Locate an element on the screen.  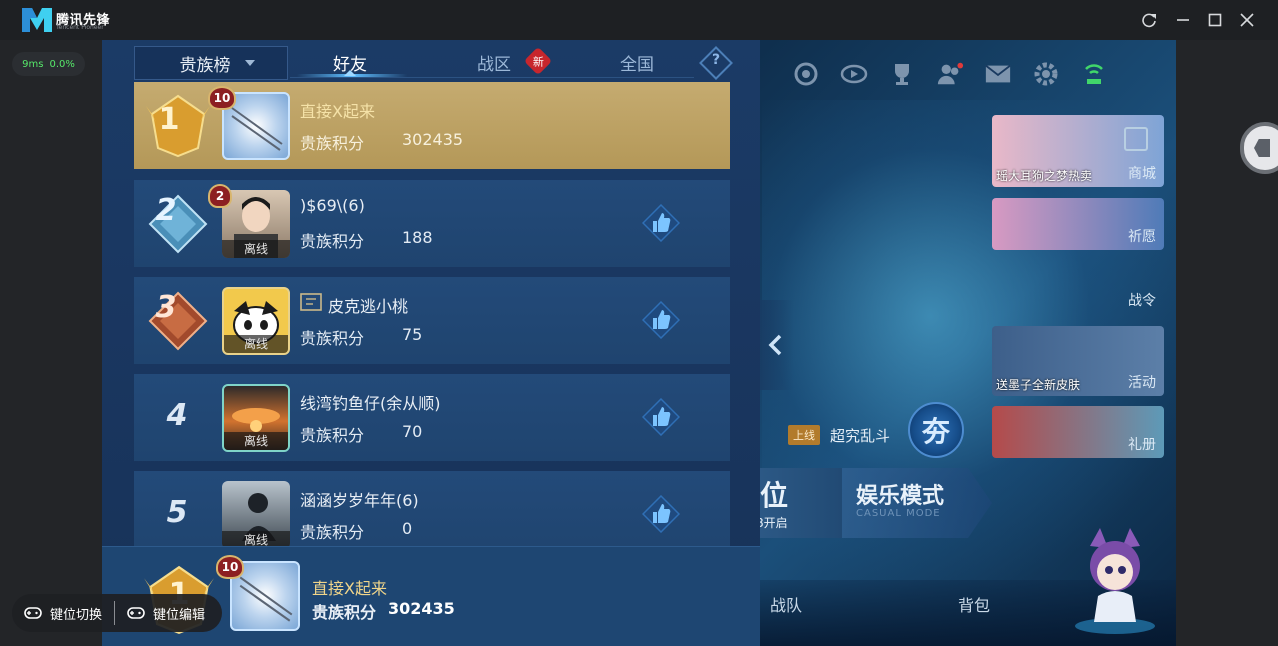
chevron-left-icon is located at coordinates (775, 345).